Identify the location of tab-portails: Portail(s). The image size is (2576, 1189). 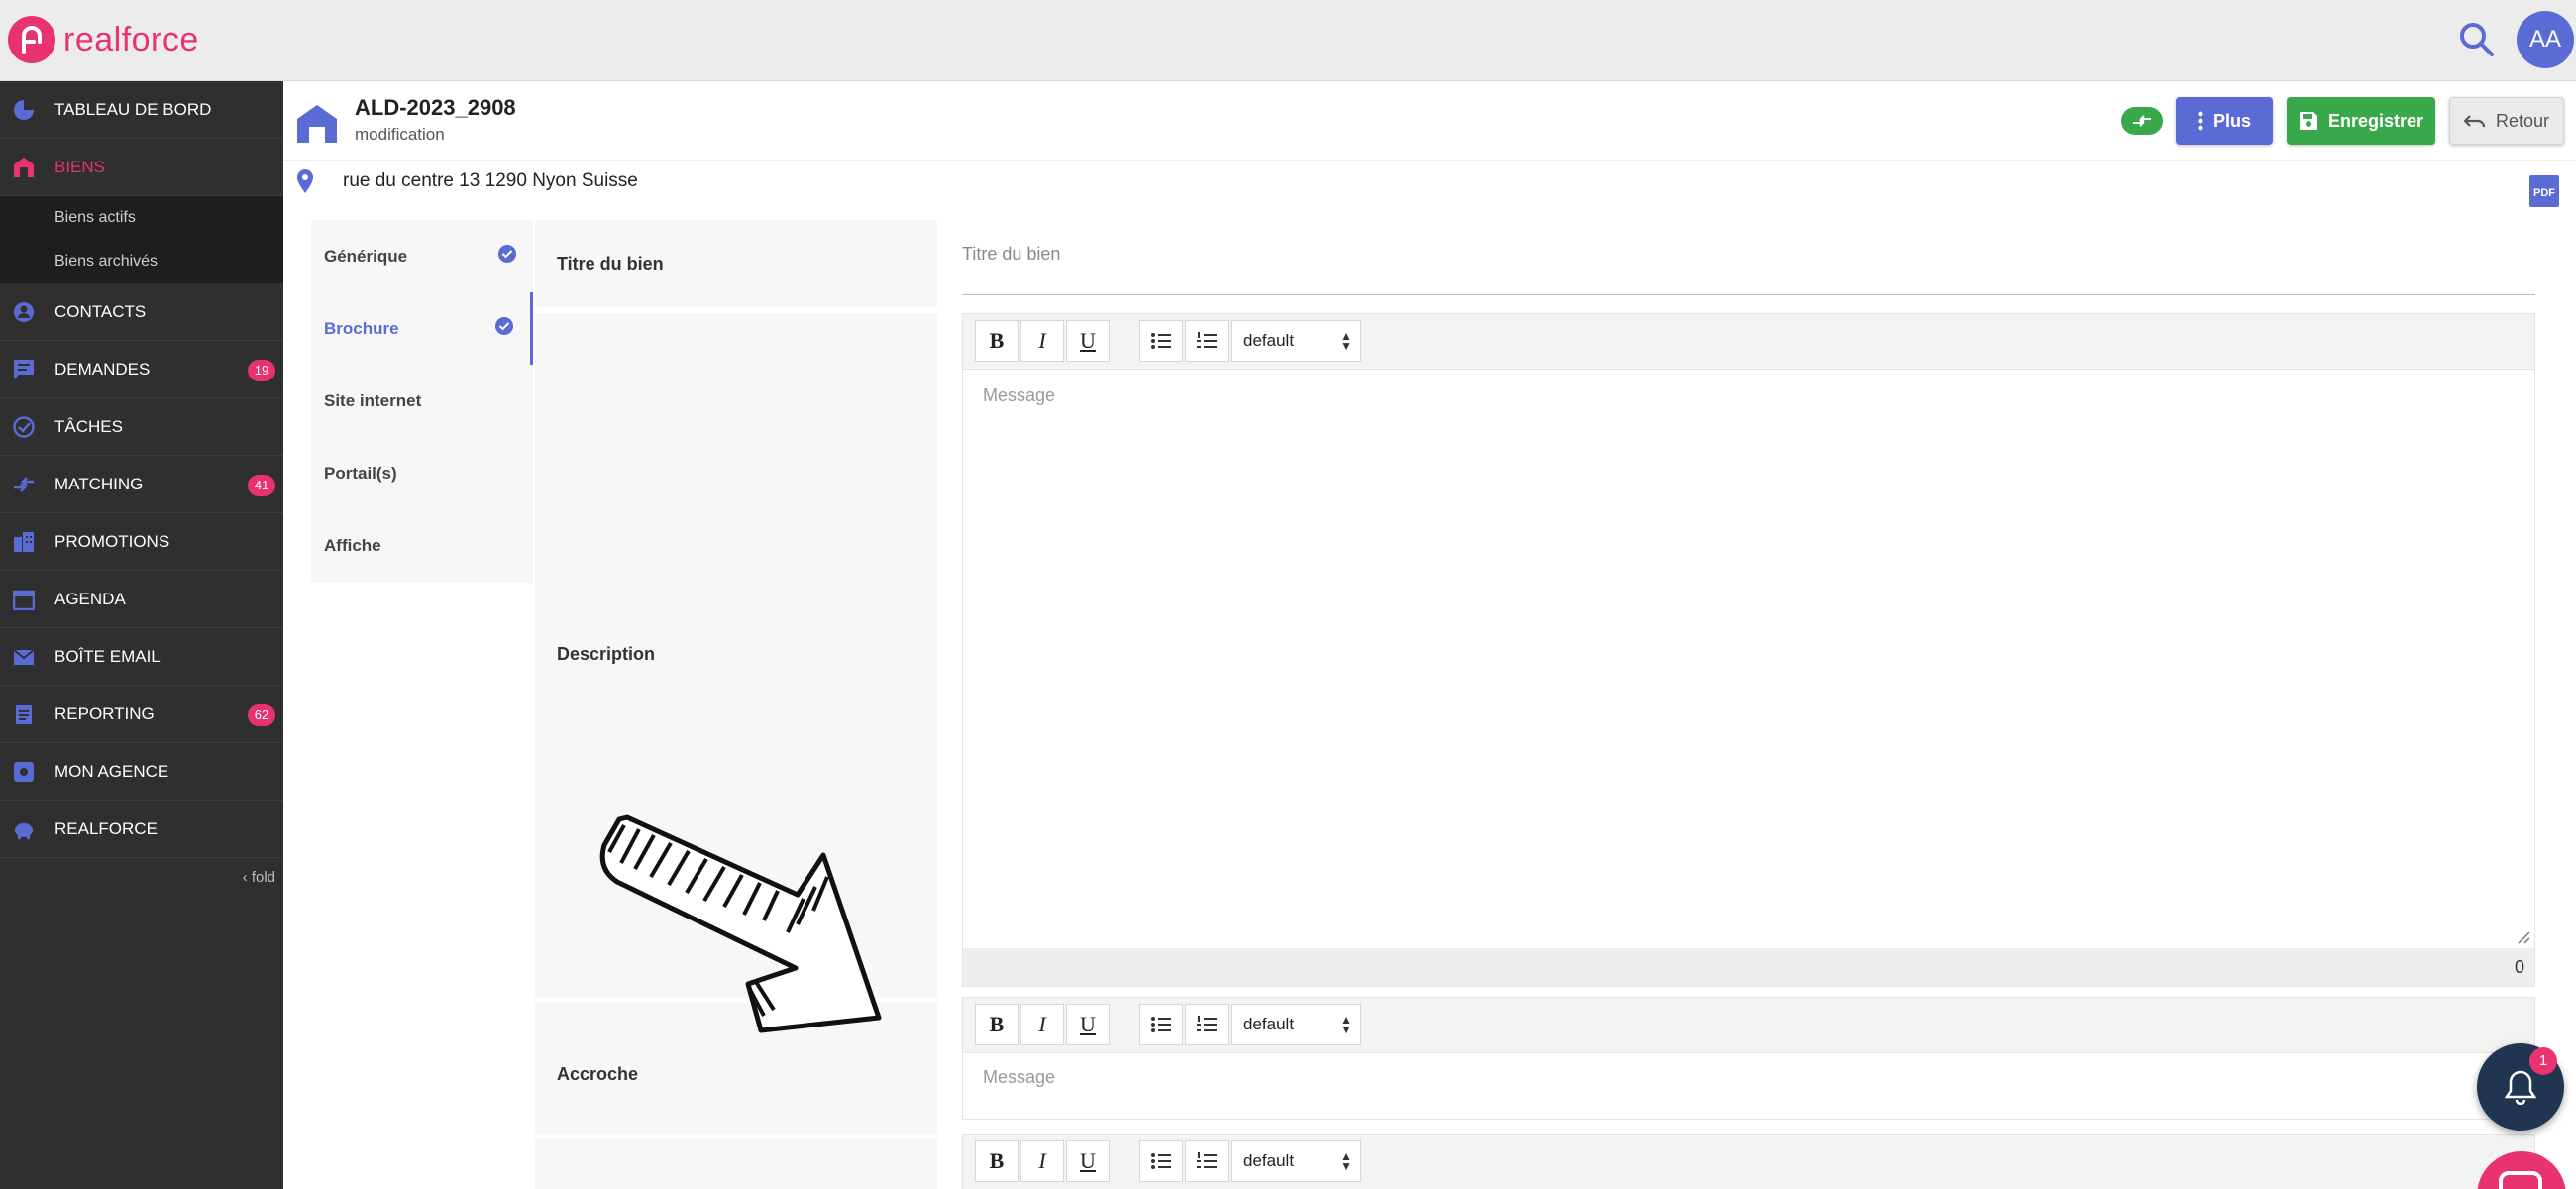
(422, 473).